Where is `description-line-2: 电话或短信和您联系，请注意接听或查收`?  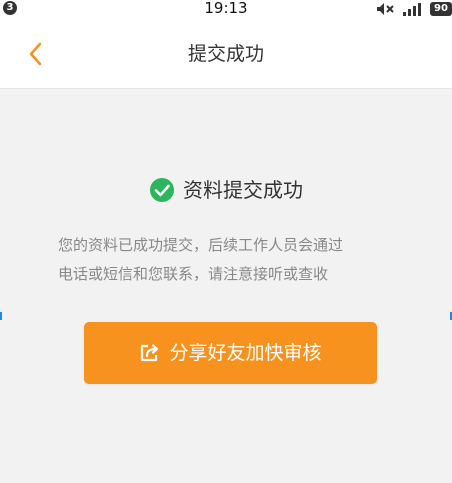
description-line-2: 电话或短信和您联系，请注意接听或查收 is located at coordinates (193, 274).